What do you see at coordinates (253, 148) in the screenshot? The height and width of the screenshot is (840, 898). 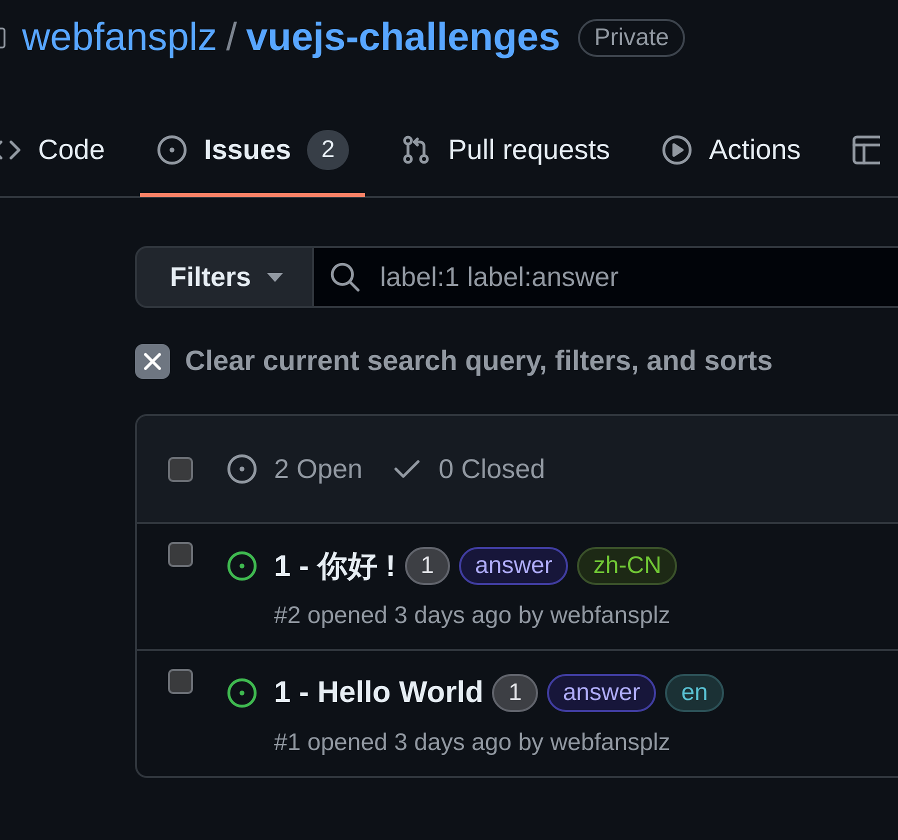 I see `nav-tab: Issues 2` at bounding box center [253, 148].